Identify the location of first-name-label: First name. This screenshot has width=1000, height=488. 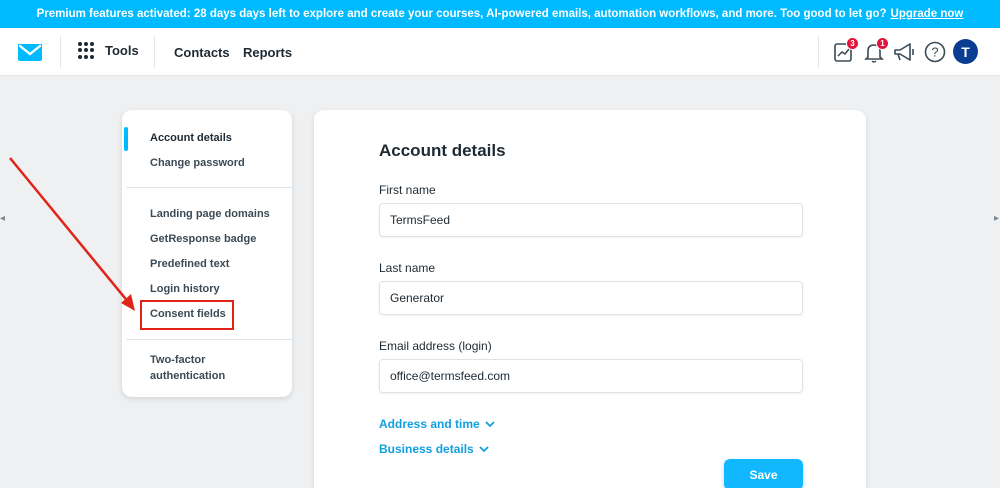
(407, 190).